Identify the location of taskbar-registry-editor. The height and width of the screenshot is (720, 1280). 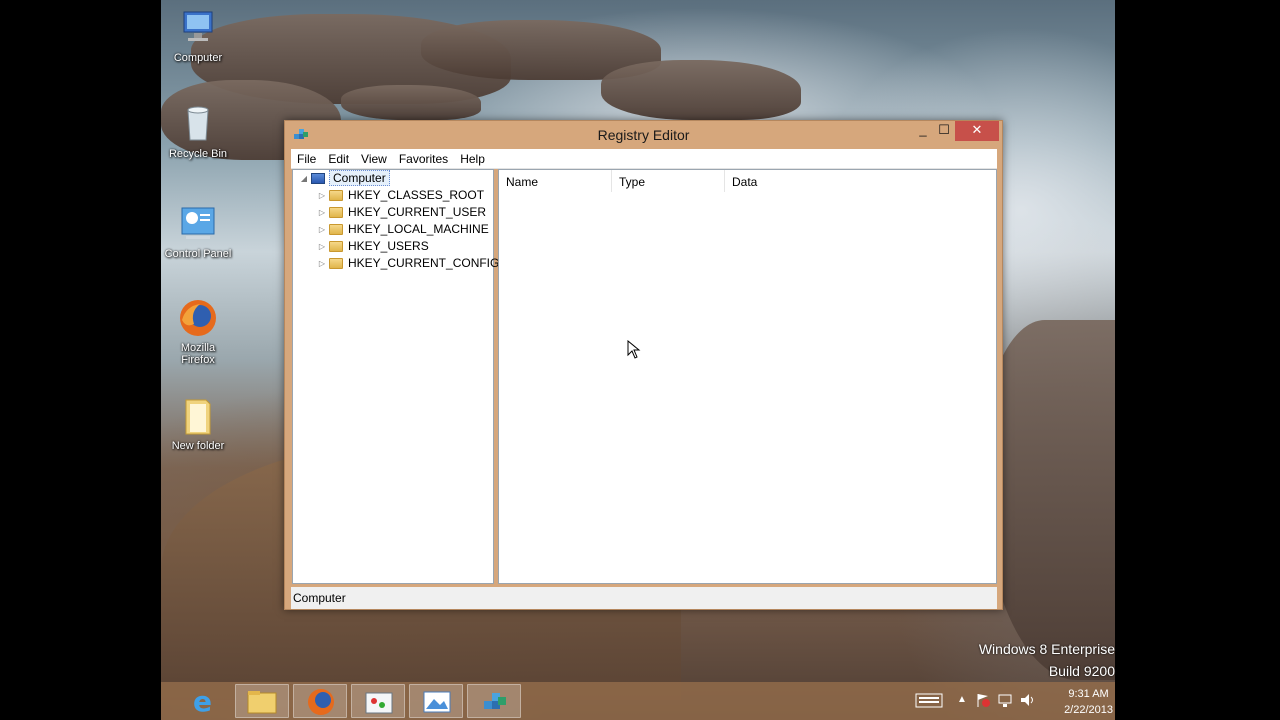
(494, 701).